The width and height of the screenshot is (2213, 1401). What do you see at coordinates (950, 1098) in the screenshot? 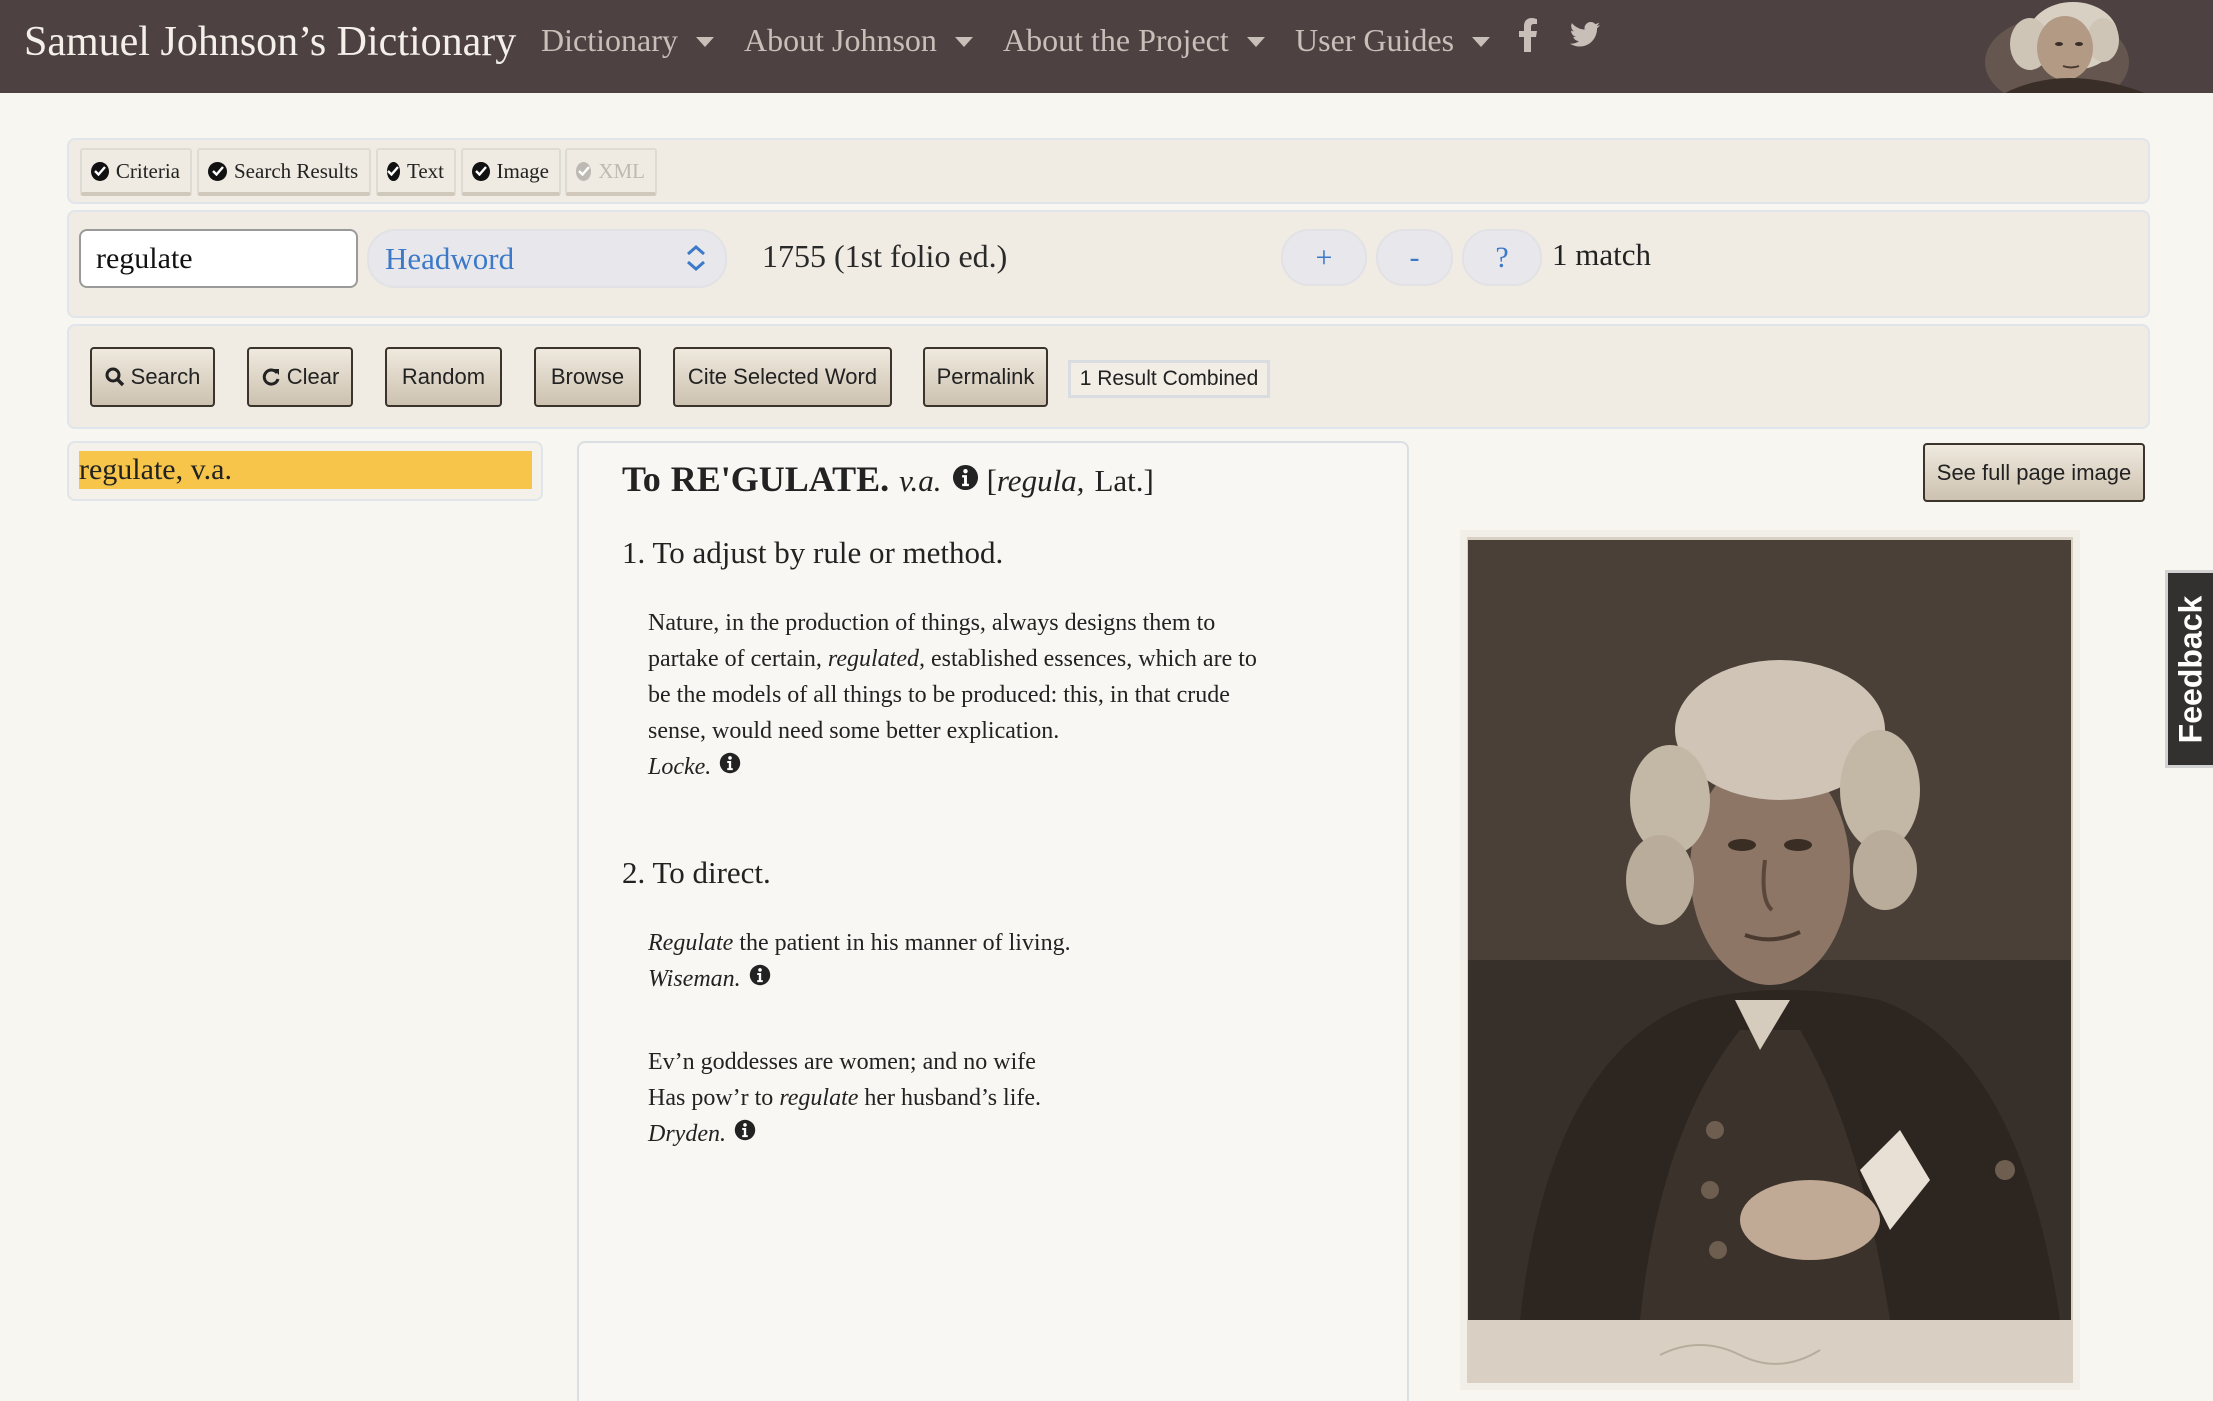
I see `quote-text: her husband’s life.` at bounding box center [950, 1098].